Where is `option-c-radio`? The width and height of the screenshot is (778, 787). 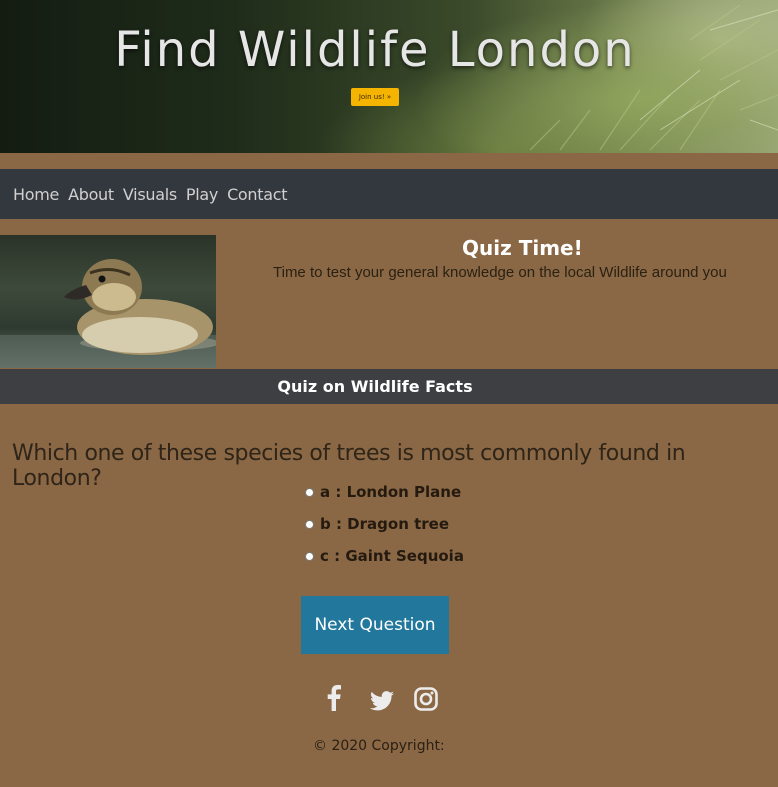
option-c-radio is located at coordinates (309, 556).